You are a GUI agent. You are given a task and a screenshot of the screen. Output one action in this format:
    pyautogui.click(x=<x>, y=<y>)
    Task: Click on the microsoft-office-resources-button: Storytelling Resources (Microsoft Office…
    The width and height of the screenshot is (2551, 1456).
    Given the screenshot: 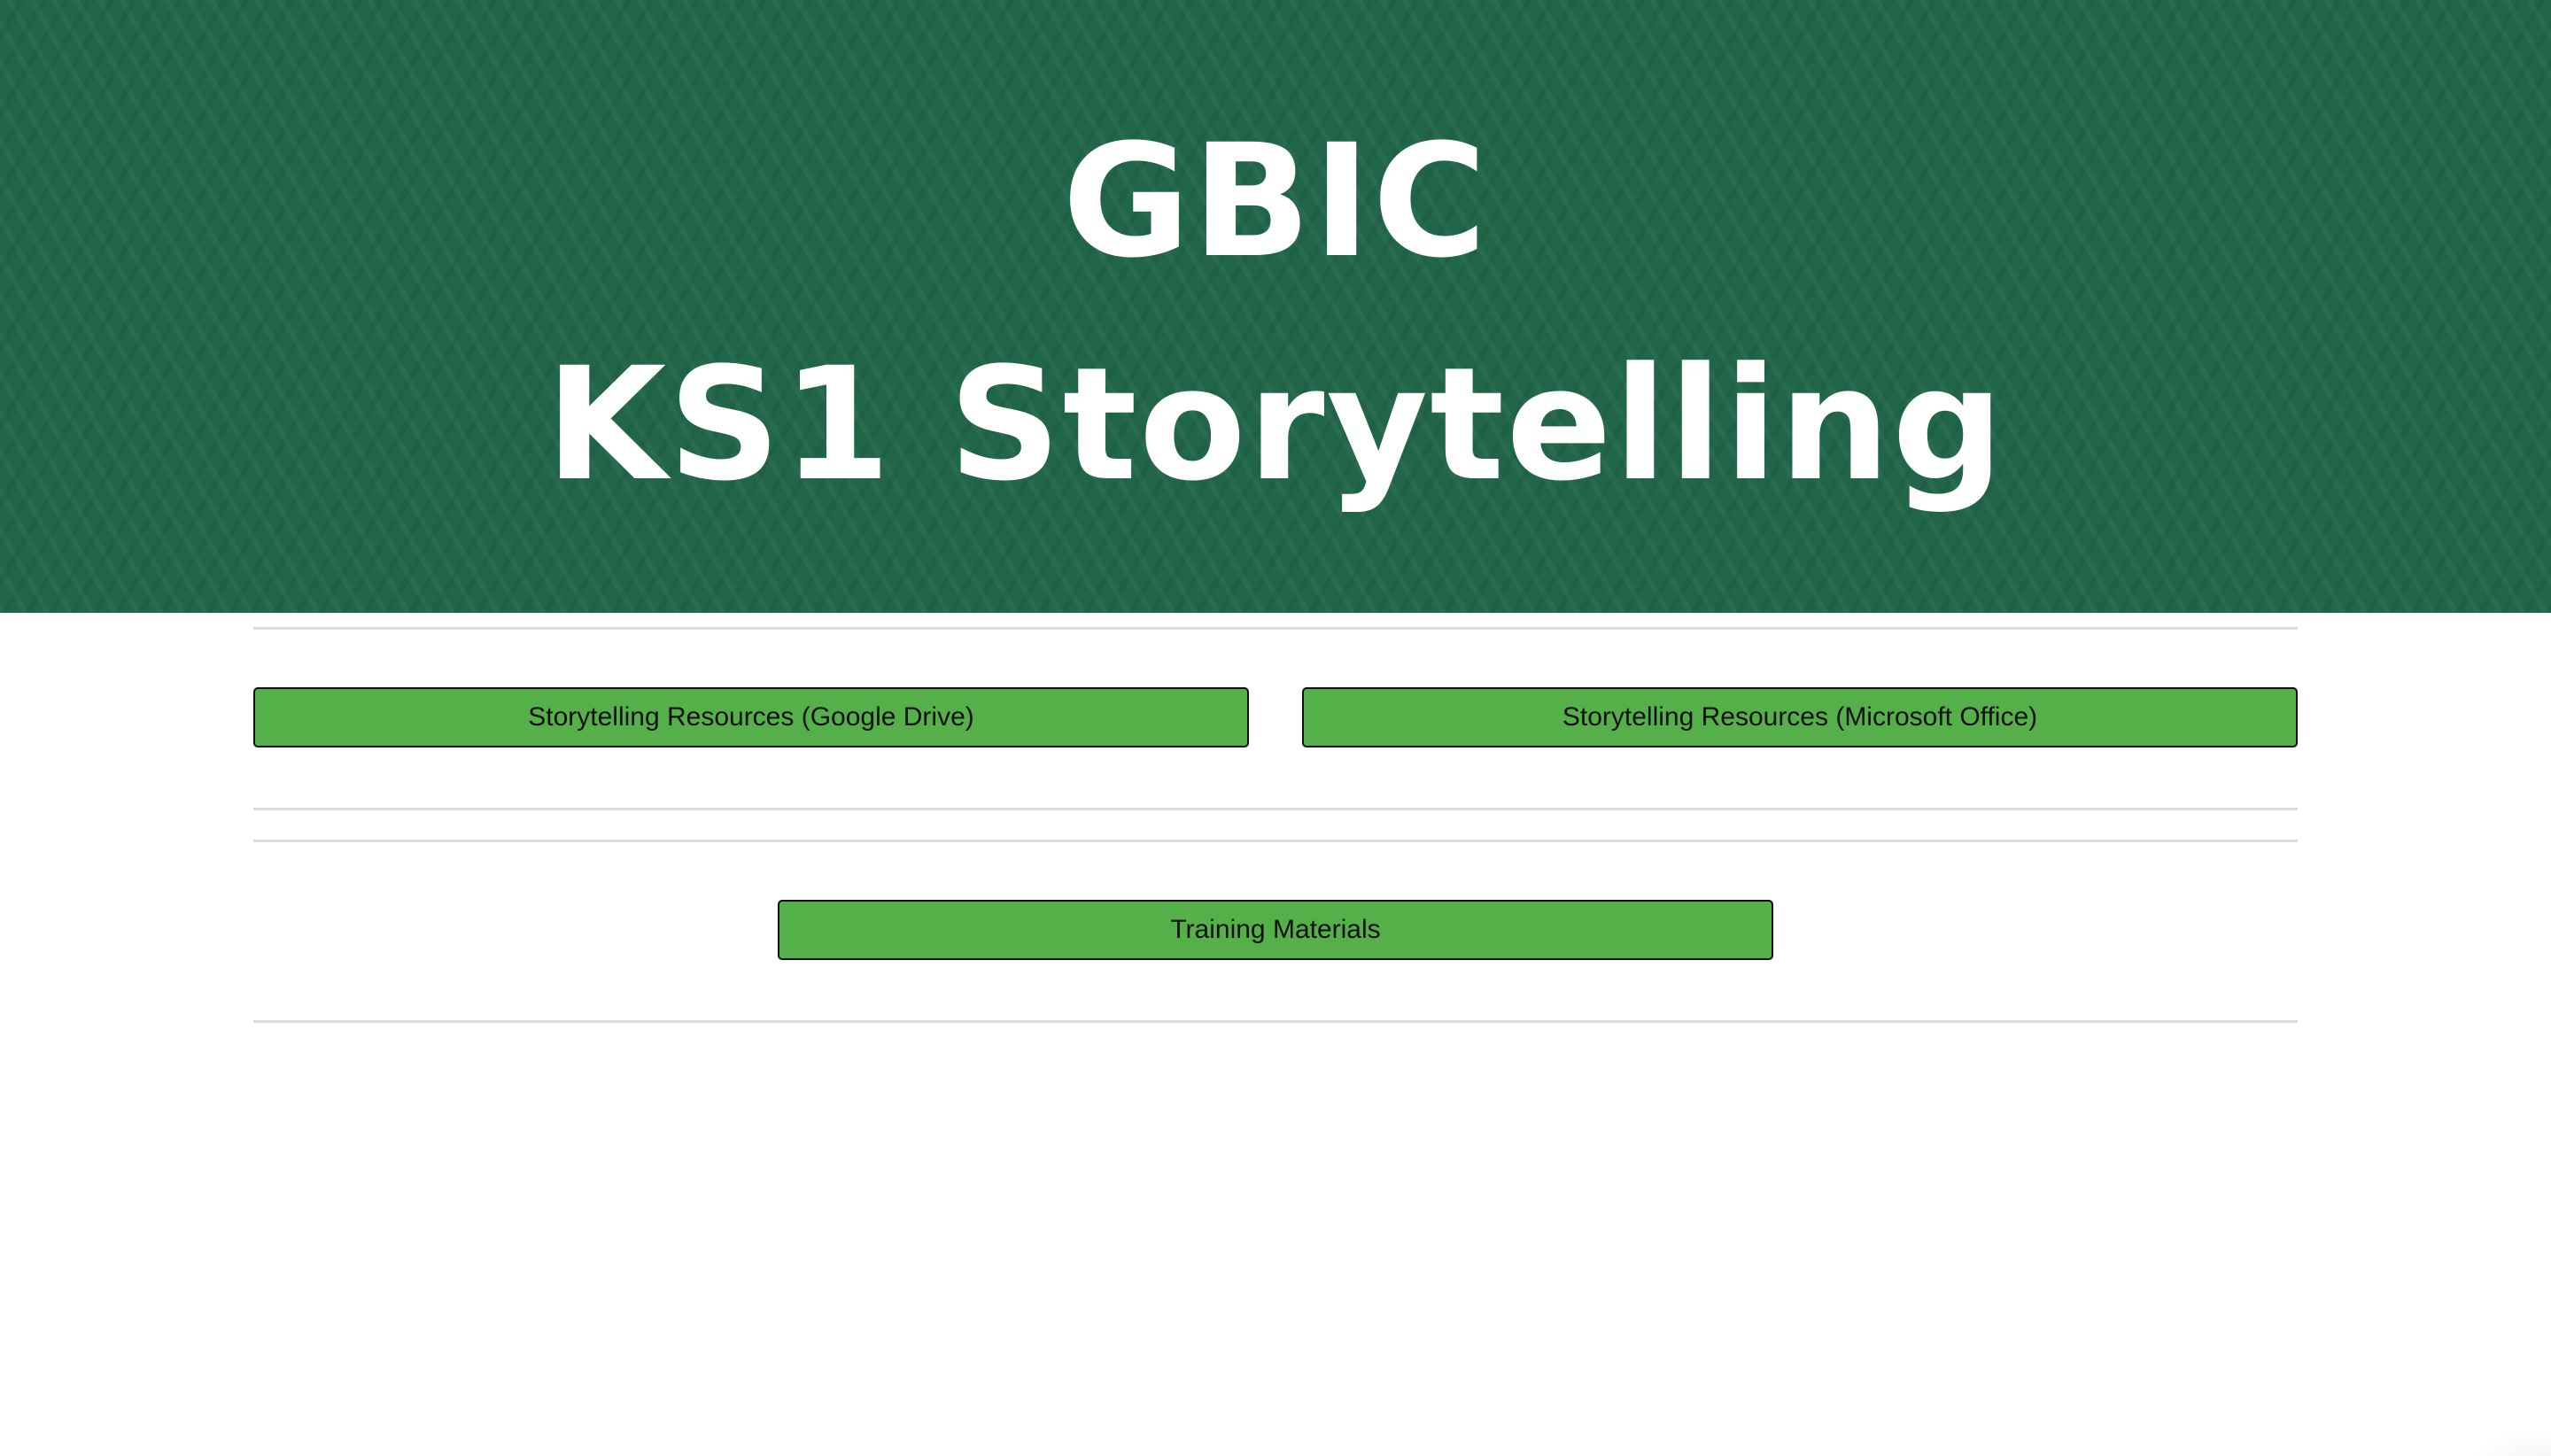 What is the action you would take?
    pyautogui.click(x=1800, y=717)
    